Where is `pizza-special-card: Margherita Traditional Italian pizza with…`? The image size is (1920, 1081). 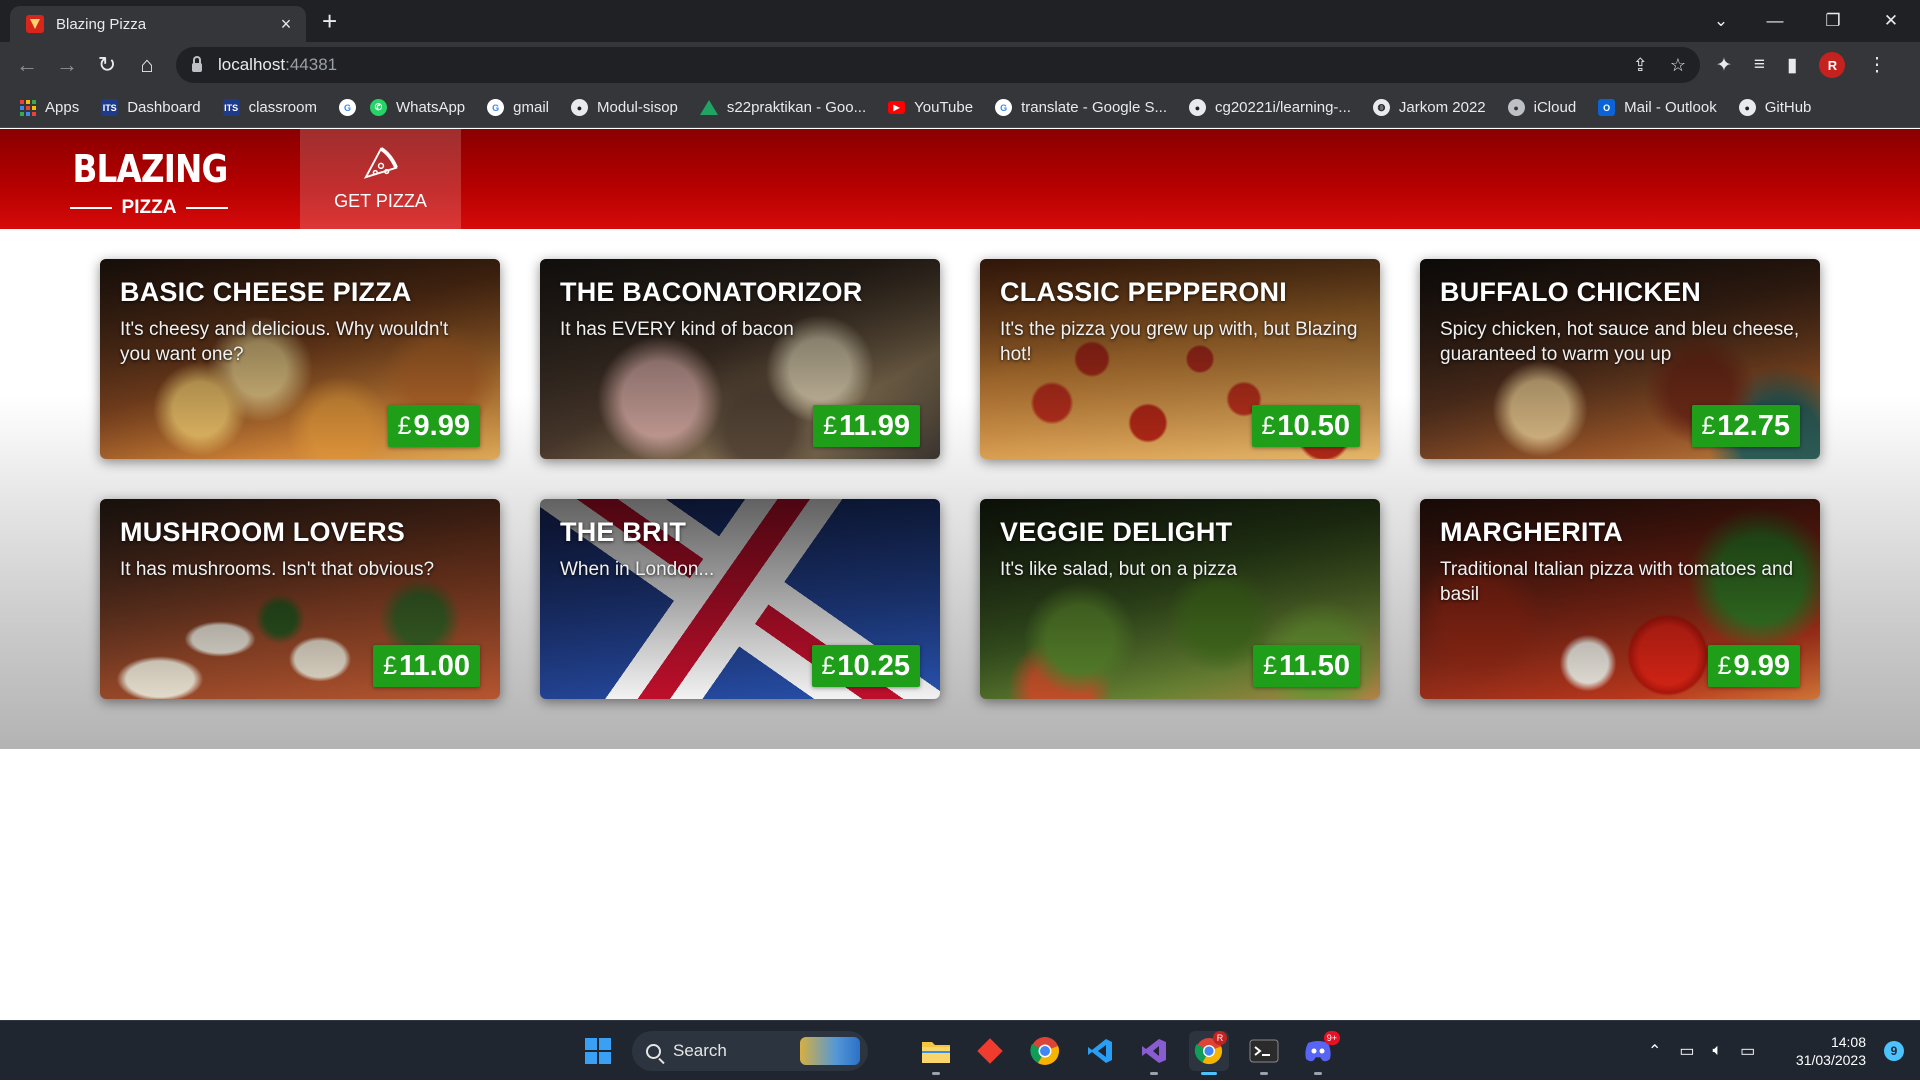
pizza-special-card: Margherita Traditional Italian pizza with… is located at coordinates (1620, 599).